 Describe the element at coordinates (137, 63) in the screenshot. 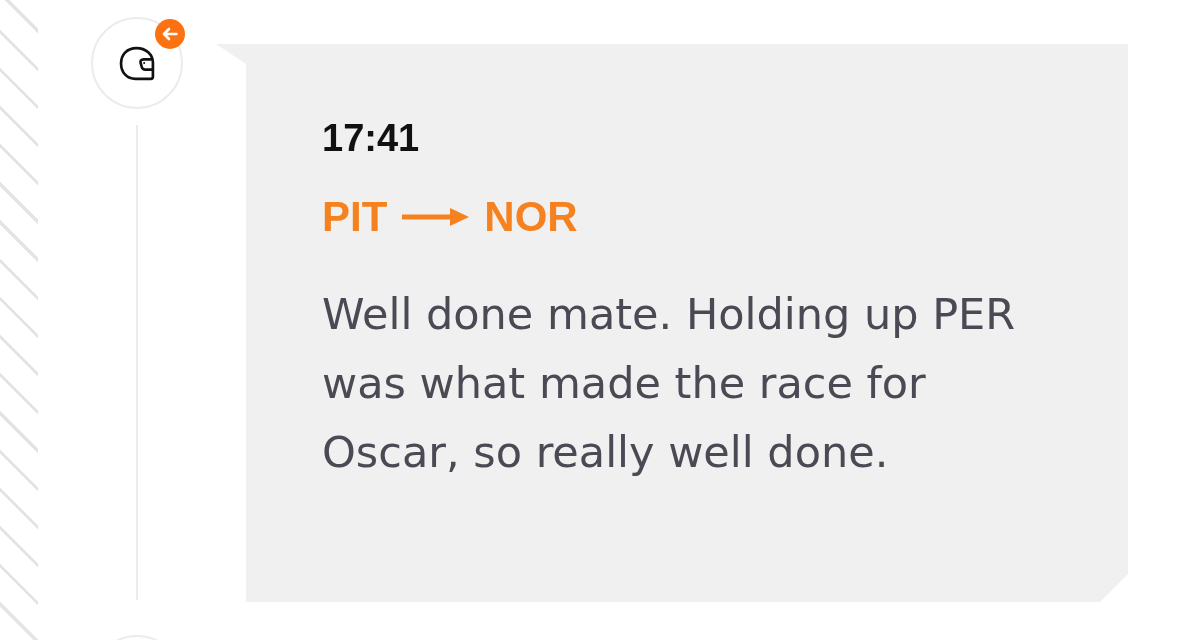

I see `helmet-icon` at that location.